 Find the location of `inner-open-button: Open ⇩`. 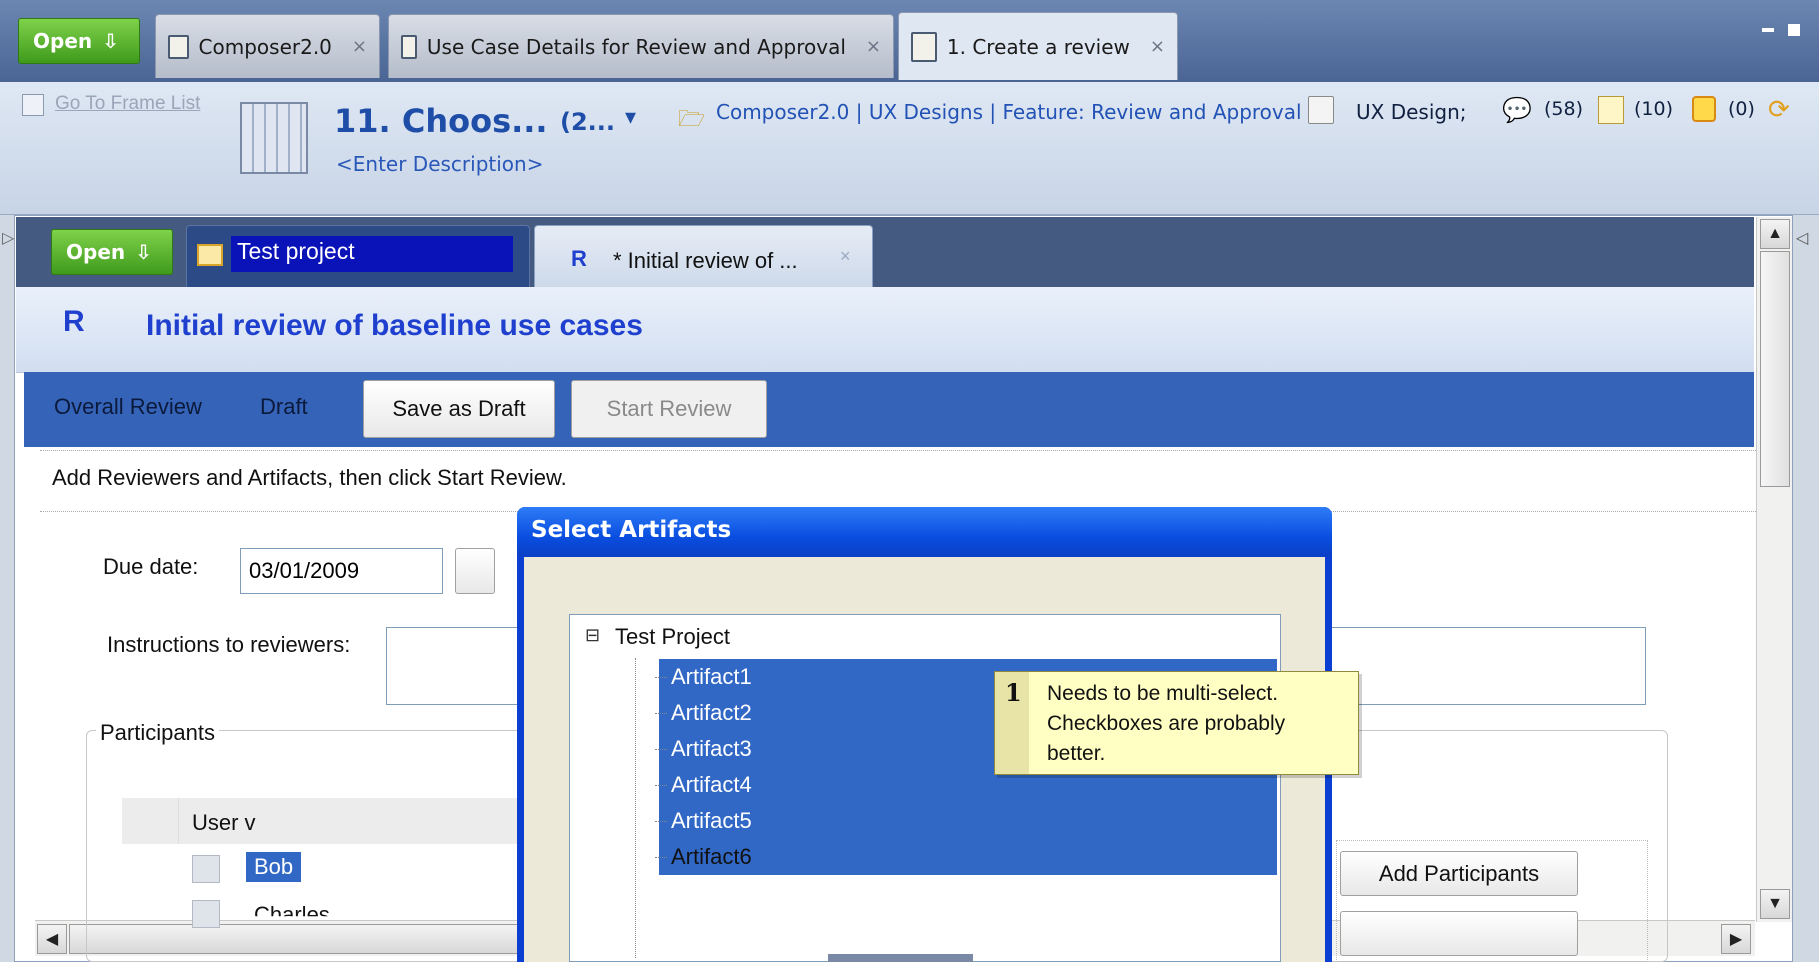

inner-open-button: Open ⇩ is located at coordinates (112, 252).